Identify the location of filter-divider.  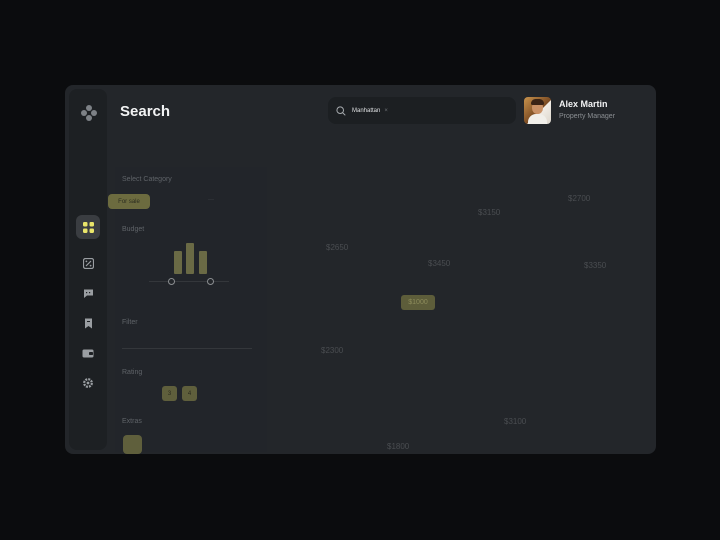
(187, 348).